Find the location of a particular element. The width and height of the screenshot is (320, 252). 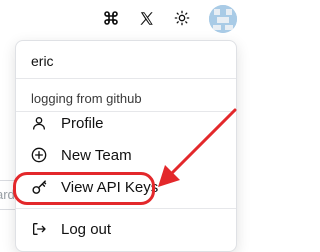

menu-item-label: New Team is located at coordinates (96, 155).